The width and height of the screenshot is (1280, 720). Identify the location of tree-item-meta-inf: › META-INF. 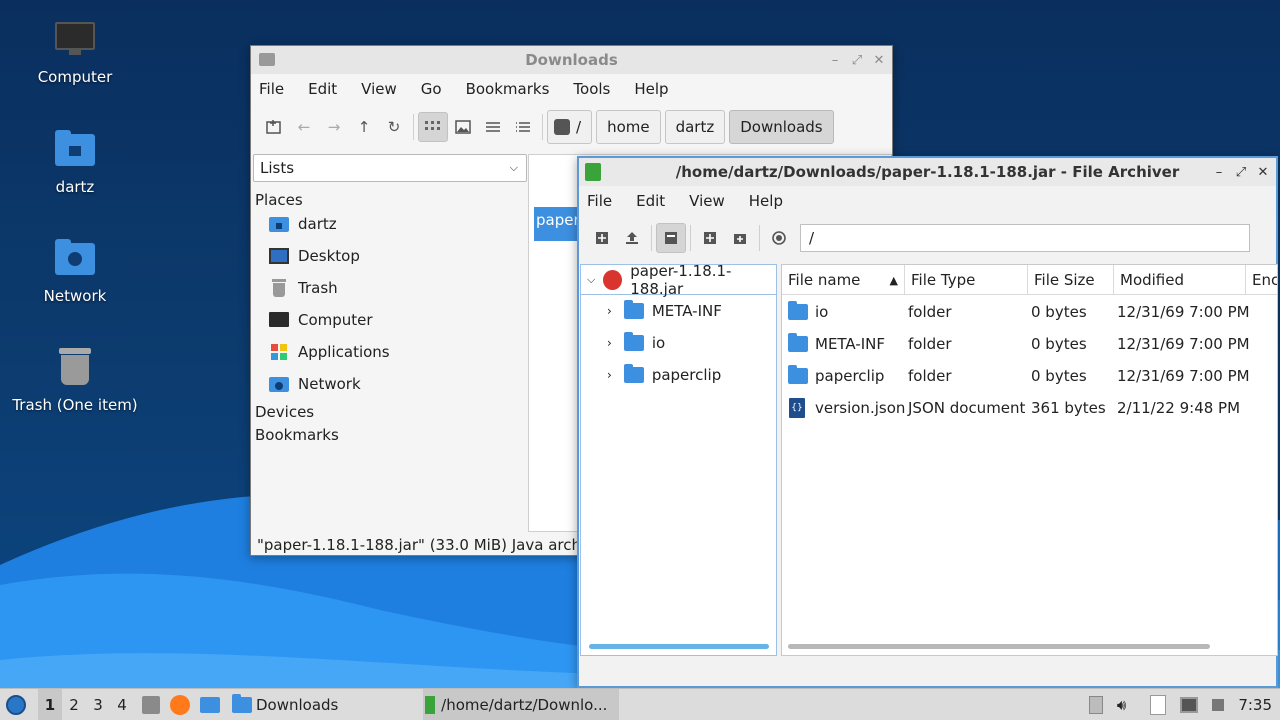
(678, 311).